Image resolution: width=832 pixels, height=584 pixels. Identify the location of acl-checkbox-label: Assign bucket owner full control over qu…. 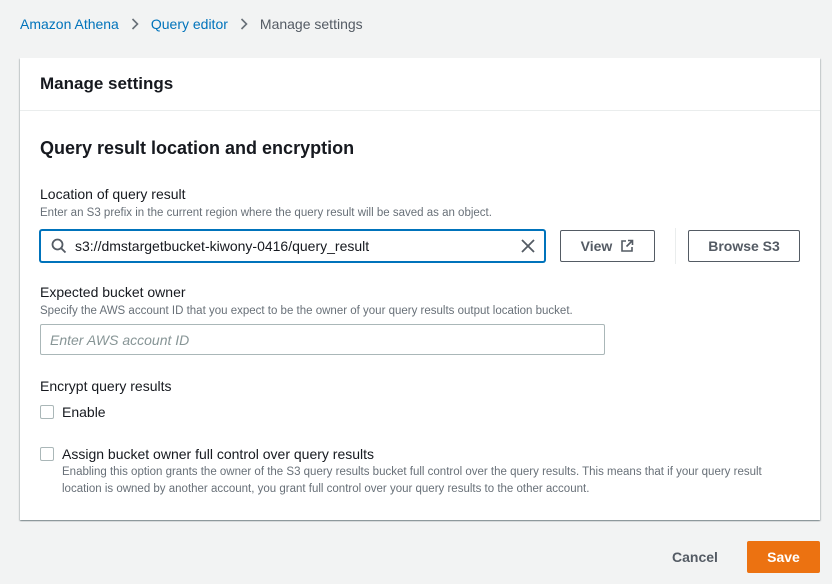
(218, 454).